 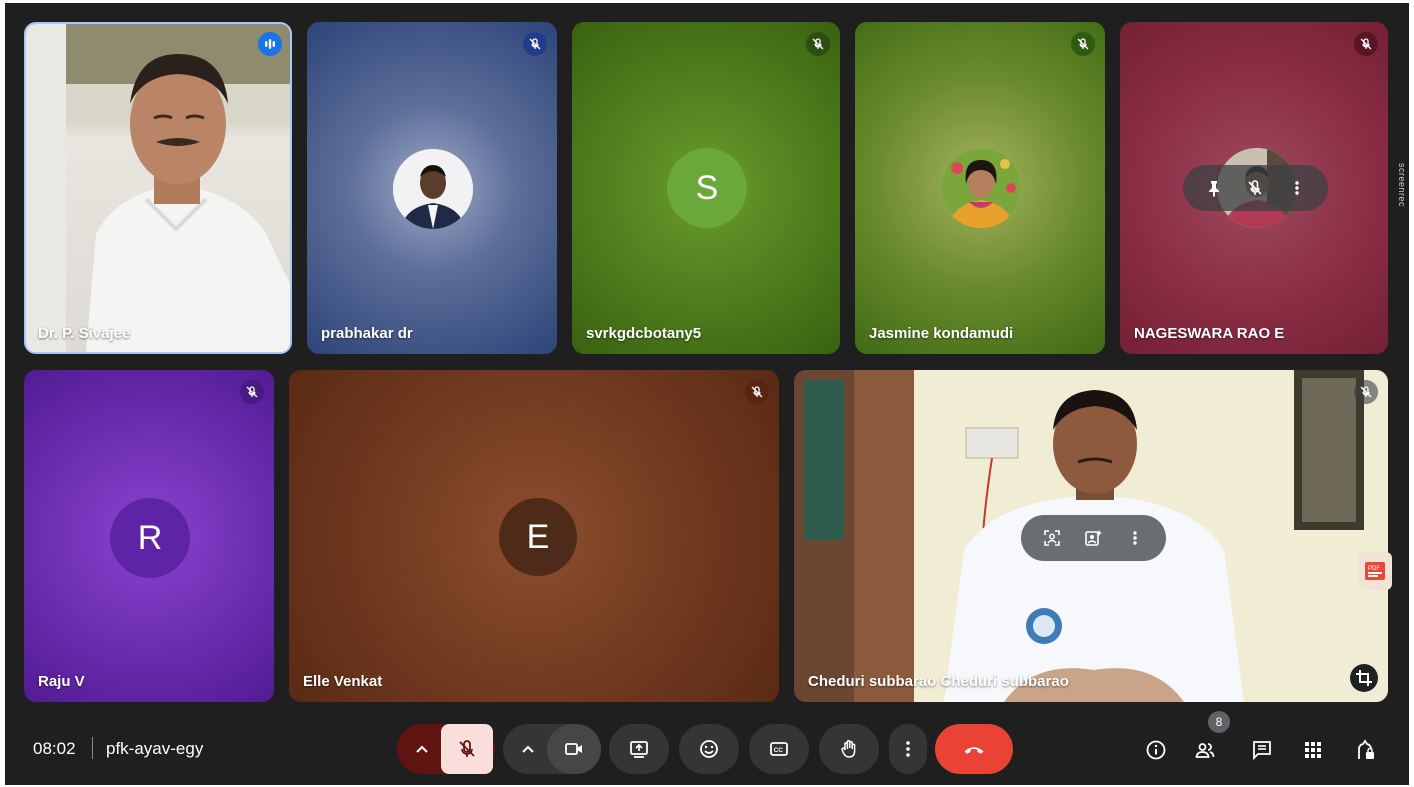 What do you see at coordinates (54, 748) in the screenshot?
I see `meeting-time: 08:02` at bounding box center [54, 748].